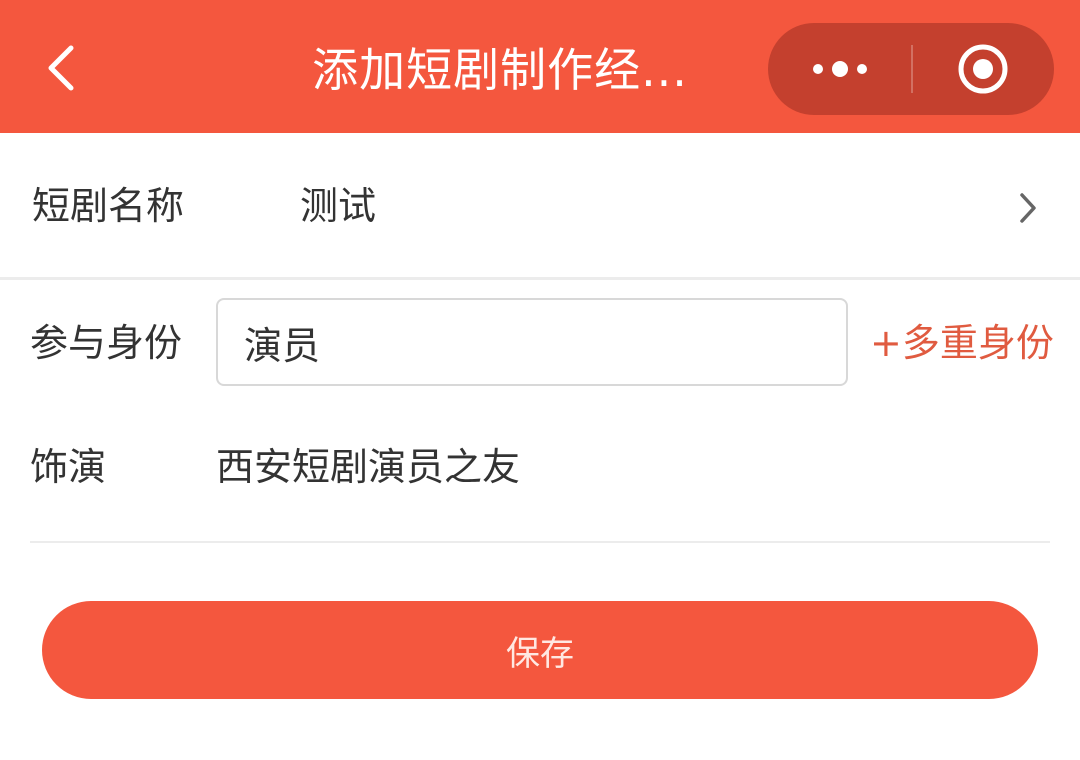 The height and width of the screenshot is (760, 1080). Describe the element at coordinates (68, 467) in the screenshot. I see `plays-label: 饰演` at that location.